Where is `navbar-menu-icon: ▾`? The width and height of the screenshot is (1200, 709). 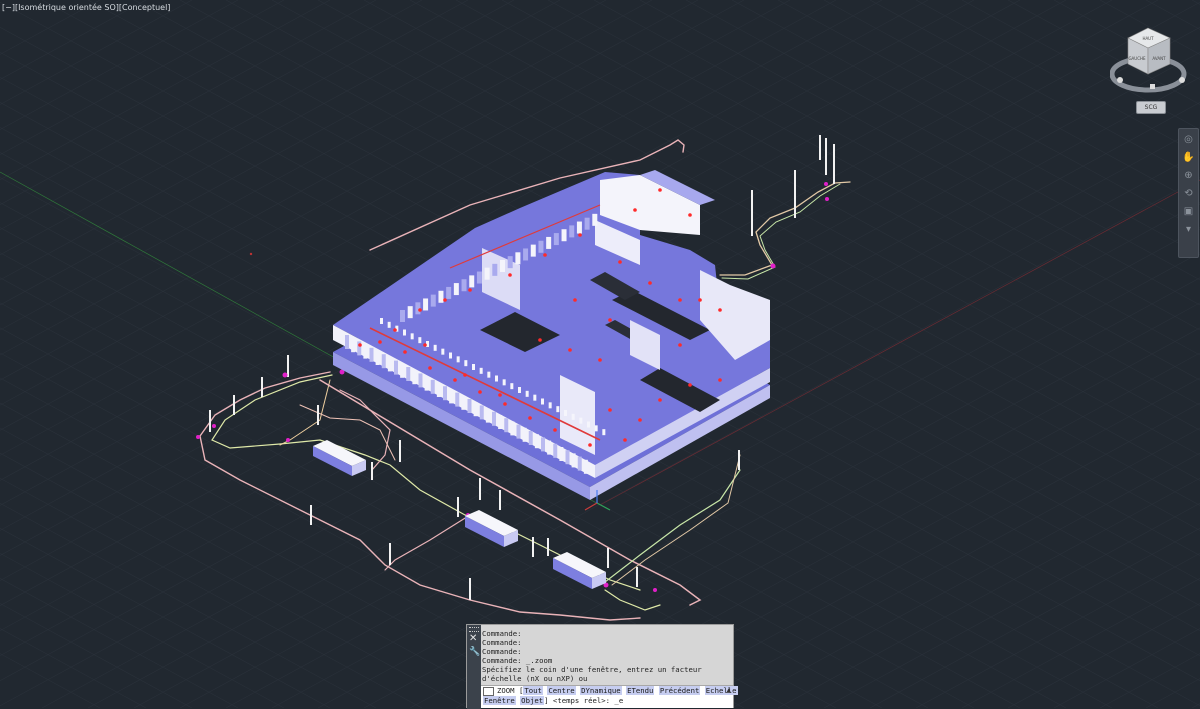 navbar-menu-icon: ▾ is located at coordinates (1188, 229).